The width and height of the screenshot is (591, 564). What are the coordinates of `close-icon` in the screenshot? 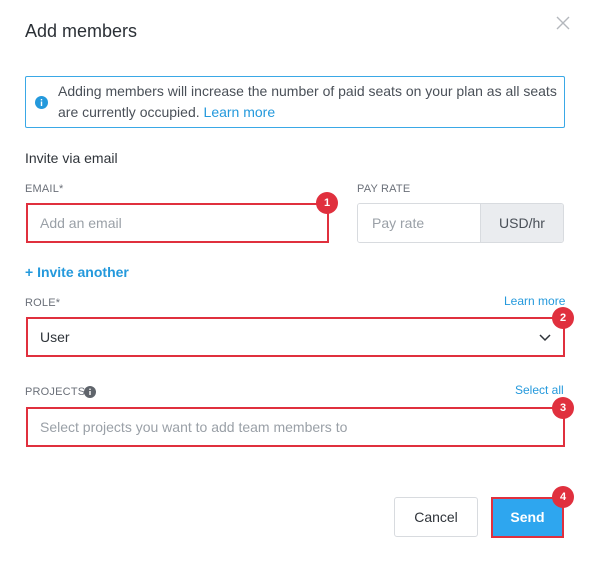 It's located at (563, 23).